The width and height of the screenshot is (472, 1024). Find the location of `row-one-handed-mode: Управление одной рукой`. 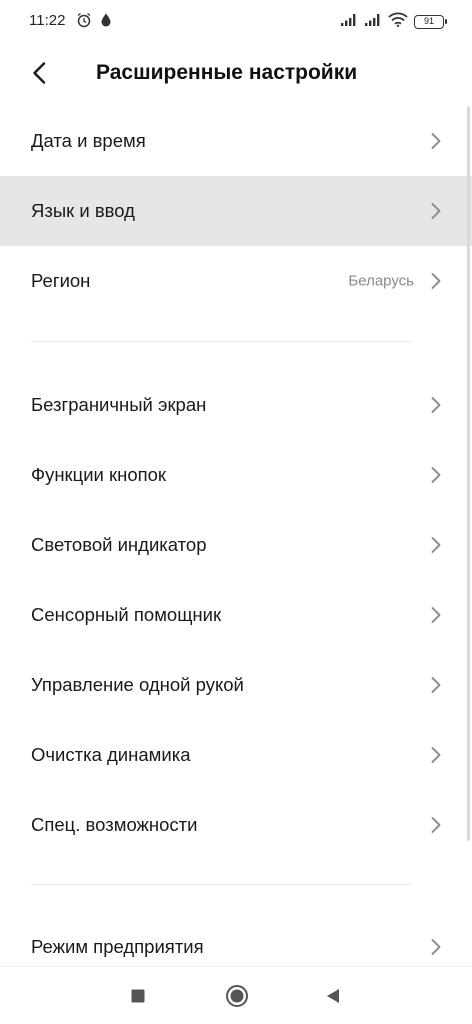

row-one-handed-mode: Управление одной рукой is located at coordinates (236, 685).